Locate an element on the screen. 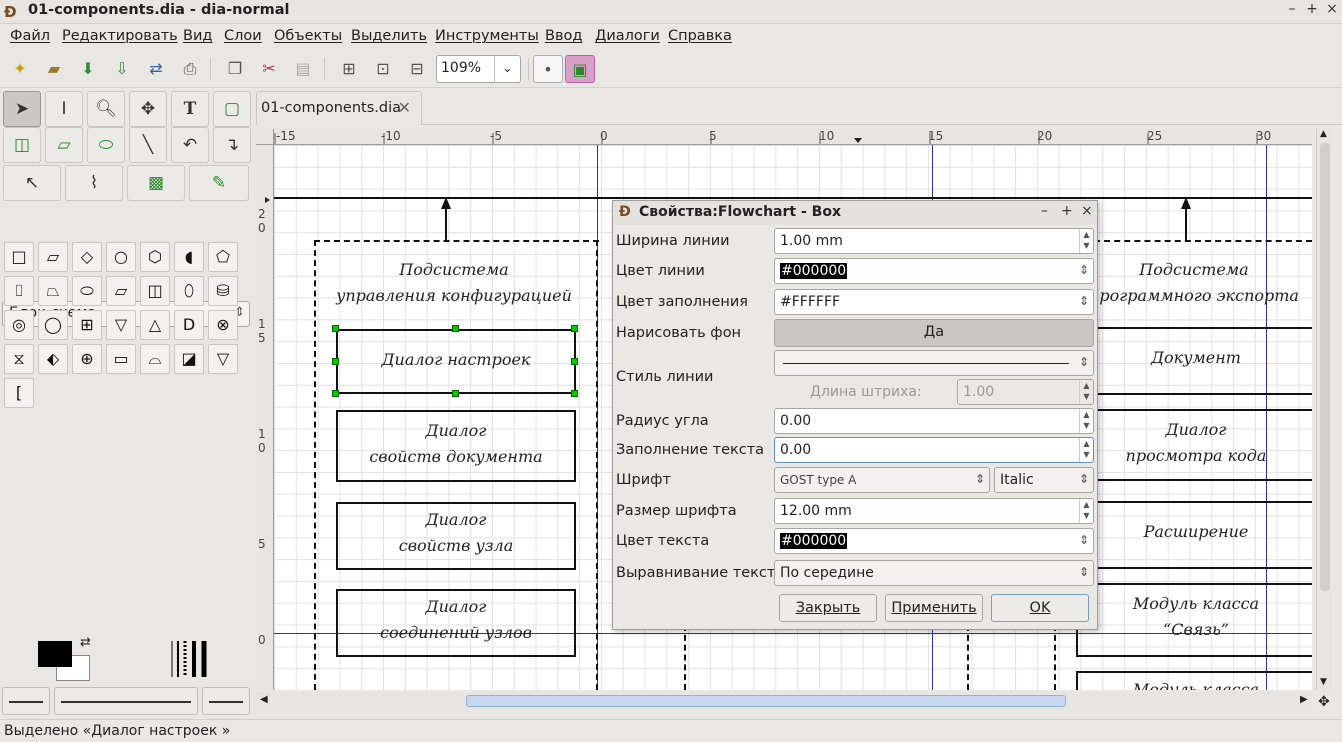 This screenshot has height=742, width=1342. extract-shape-icon: △ is located at coordinates (155, 325).